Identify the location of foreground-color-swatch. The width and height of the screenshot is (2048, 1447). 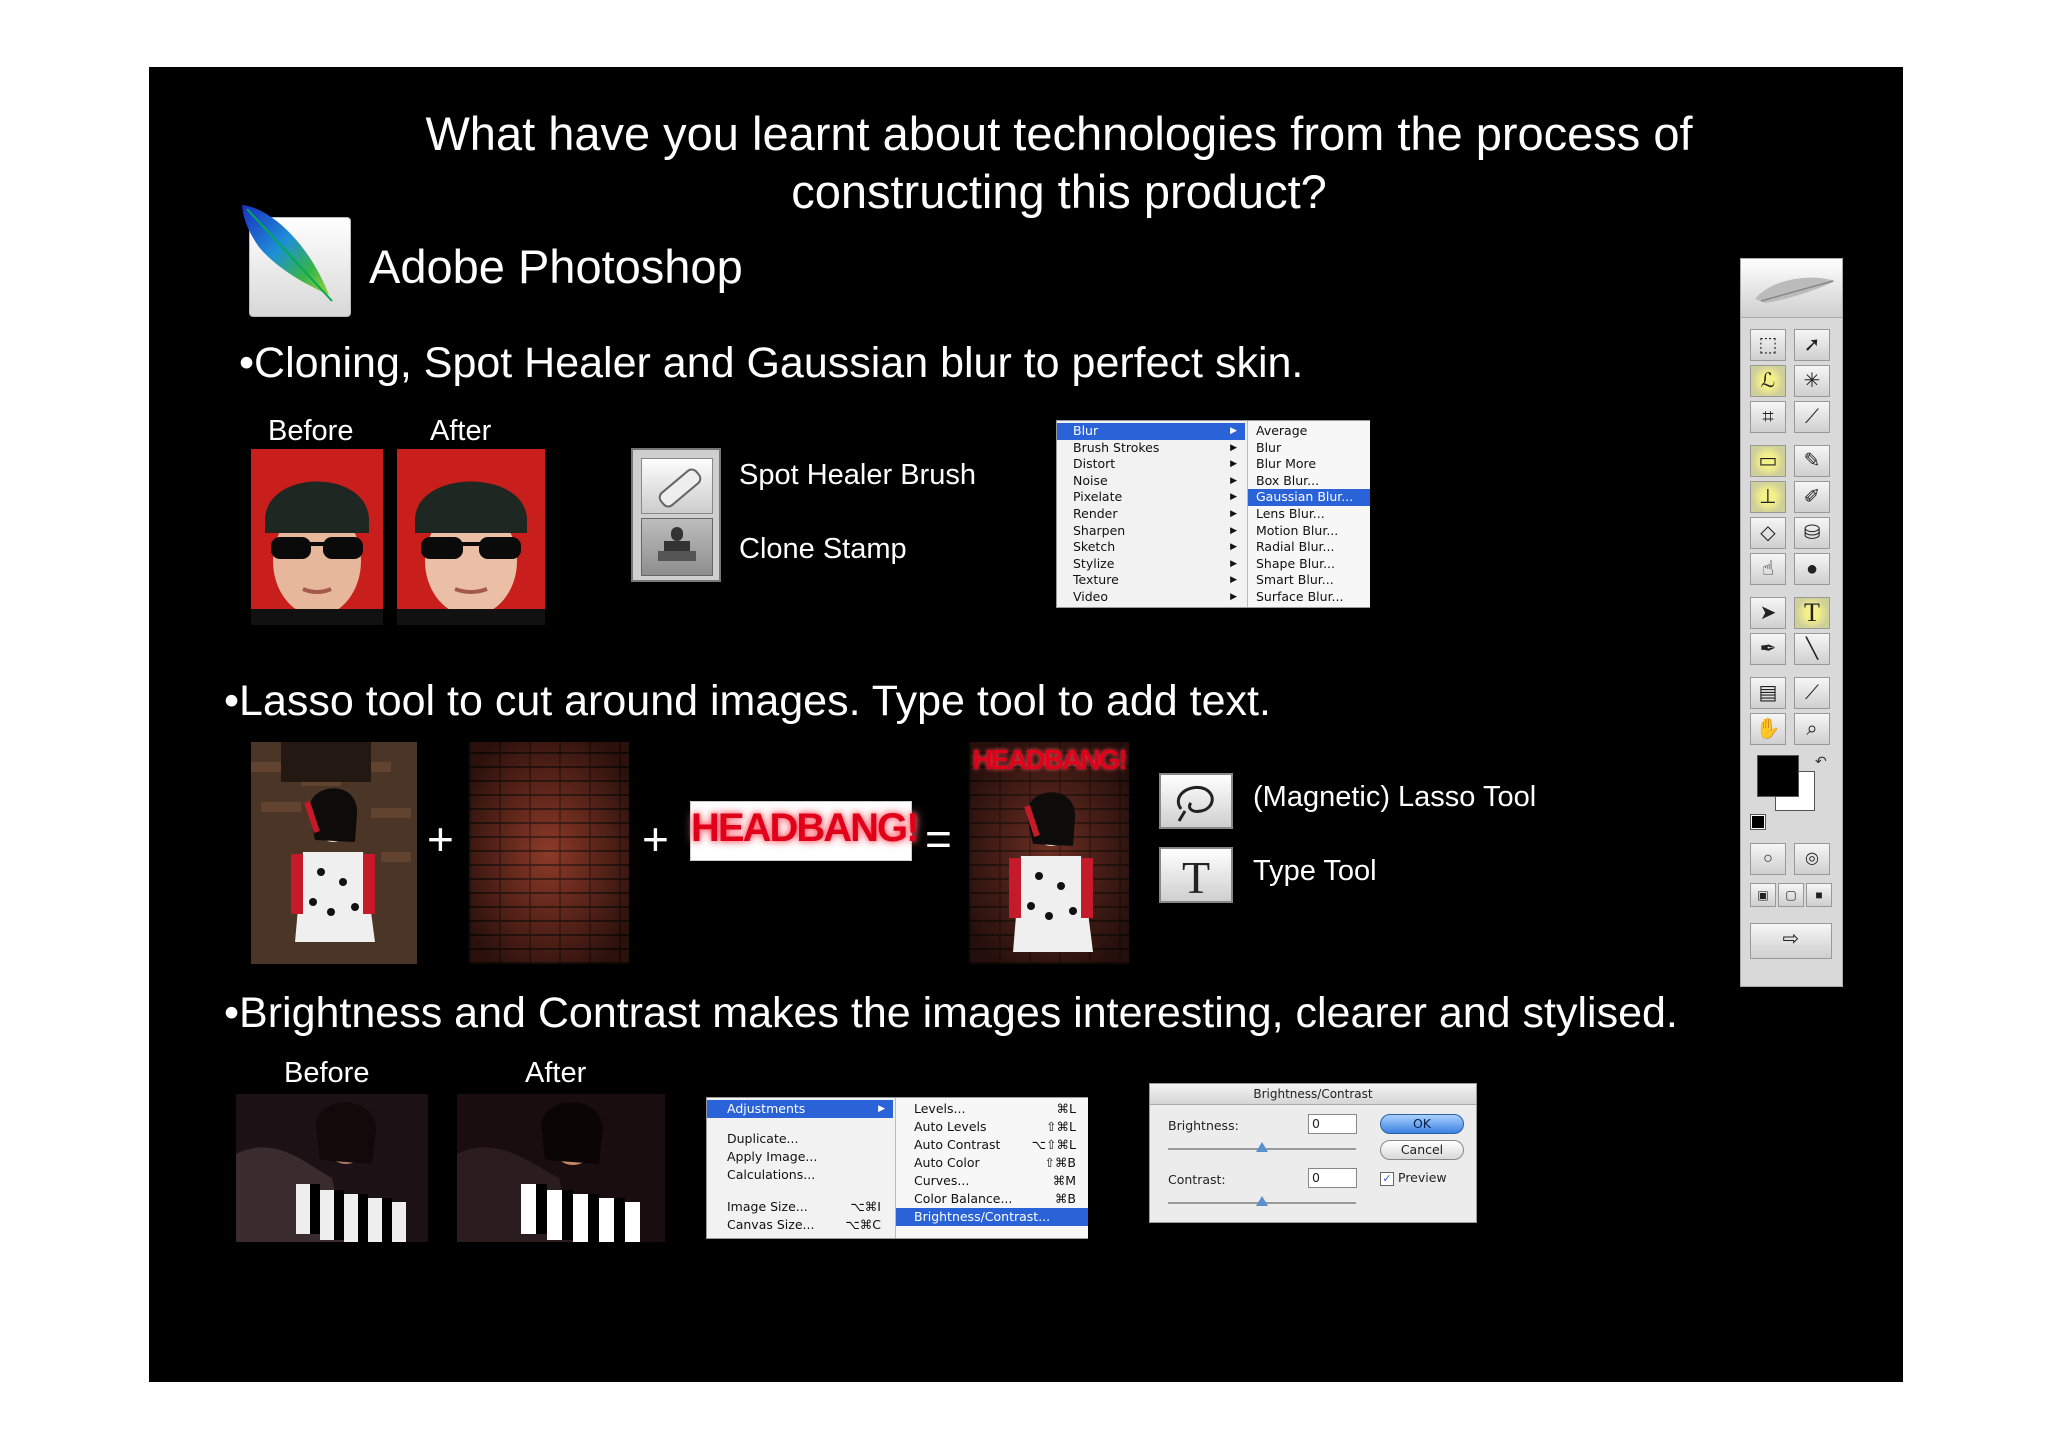
(1778, 776).